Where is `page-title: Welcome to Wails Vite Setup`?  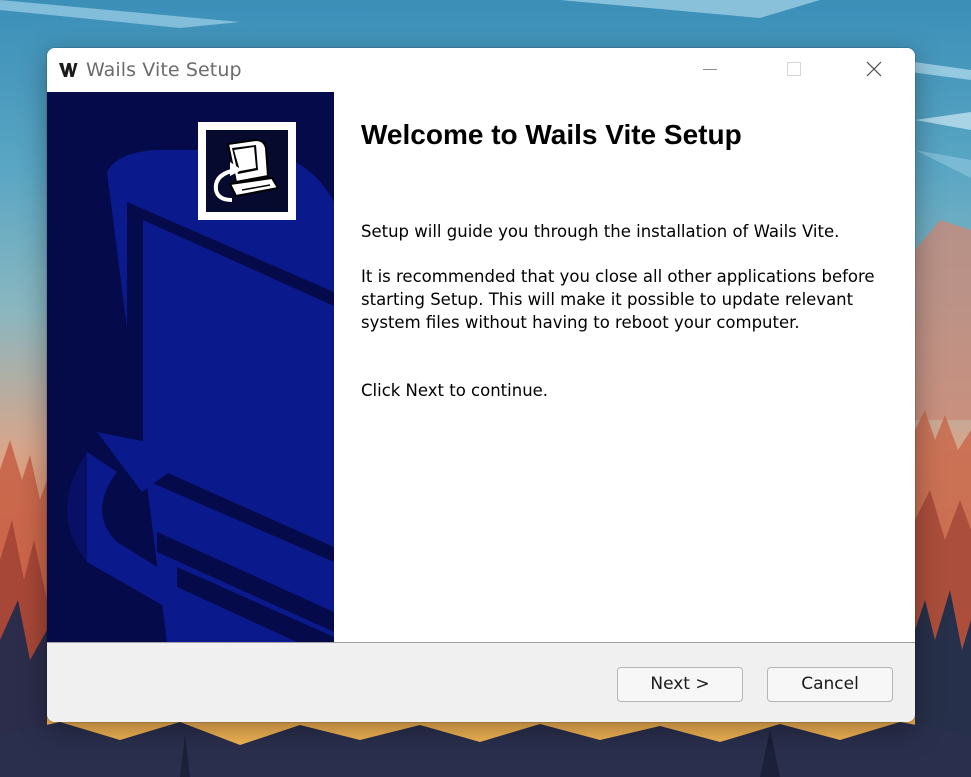
page-title: Welcome to Wails Vite Setup is located at coordinates (551, 134).